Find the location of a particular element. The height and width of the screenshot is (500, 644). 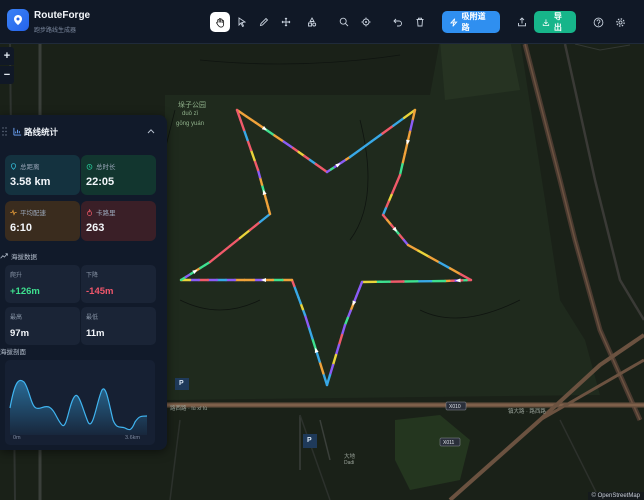

drag-handle-icon is located at coordinates (4, 131).